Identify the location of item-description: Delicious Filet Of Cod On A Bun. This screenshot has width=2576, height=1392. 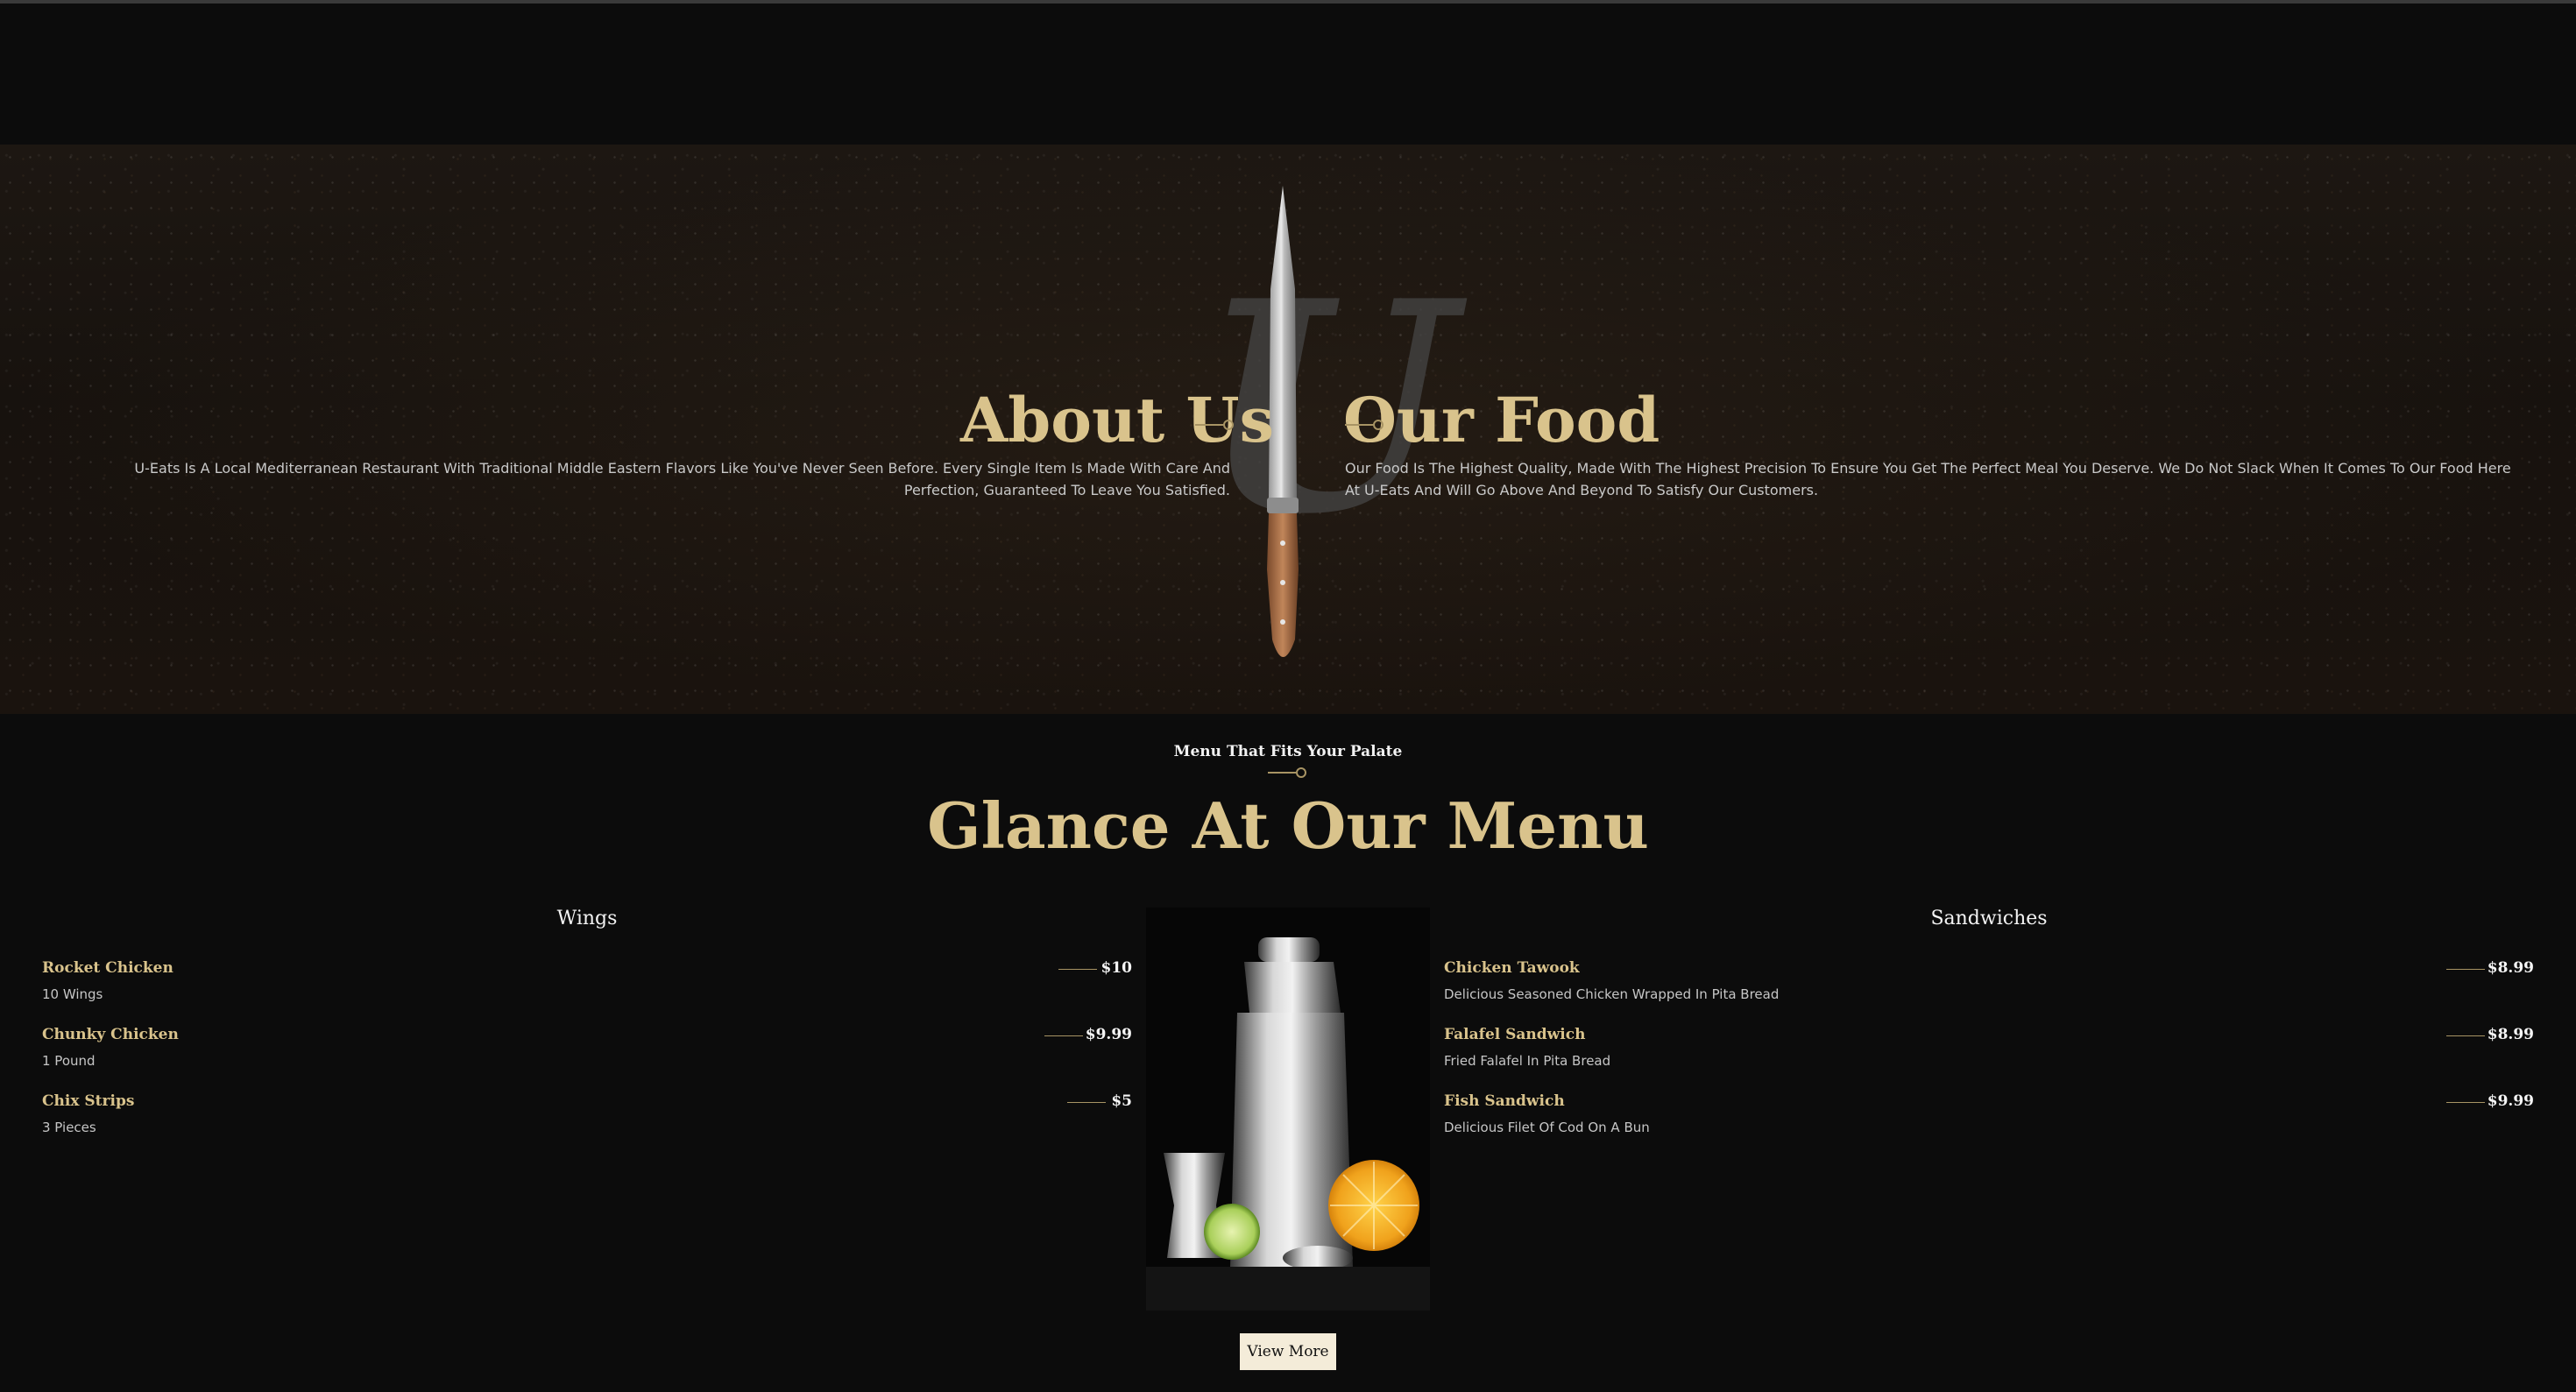
(1547, 1128).